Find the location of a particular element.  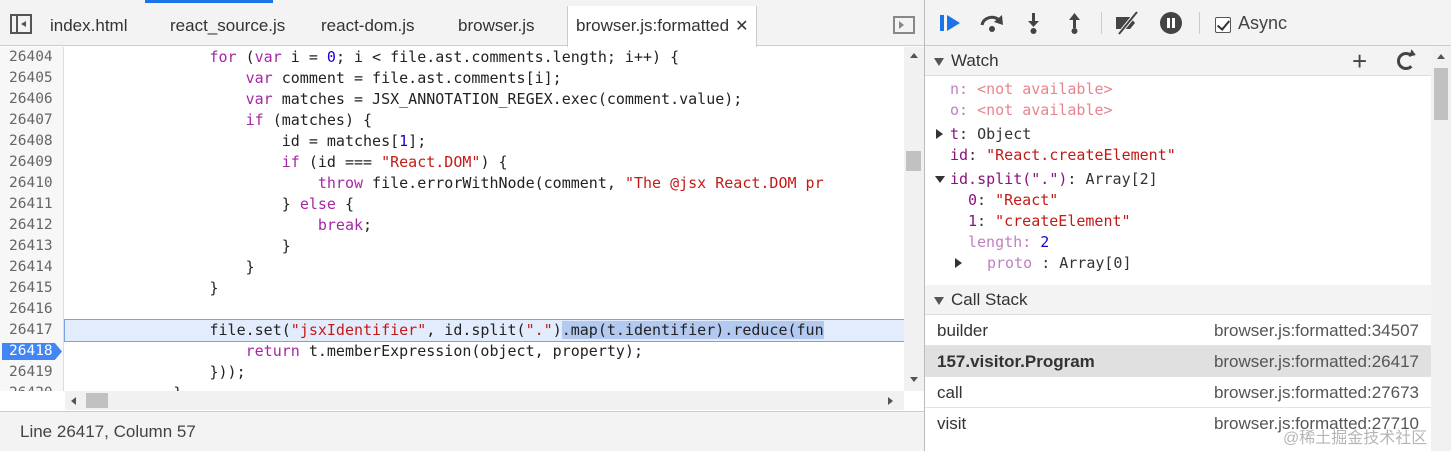

line-number: 26416 is located at coordinates (31, 309).